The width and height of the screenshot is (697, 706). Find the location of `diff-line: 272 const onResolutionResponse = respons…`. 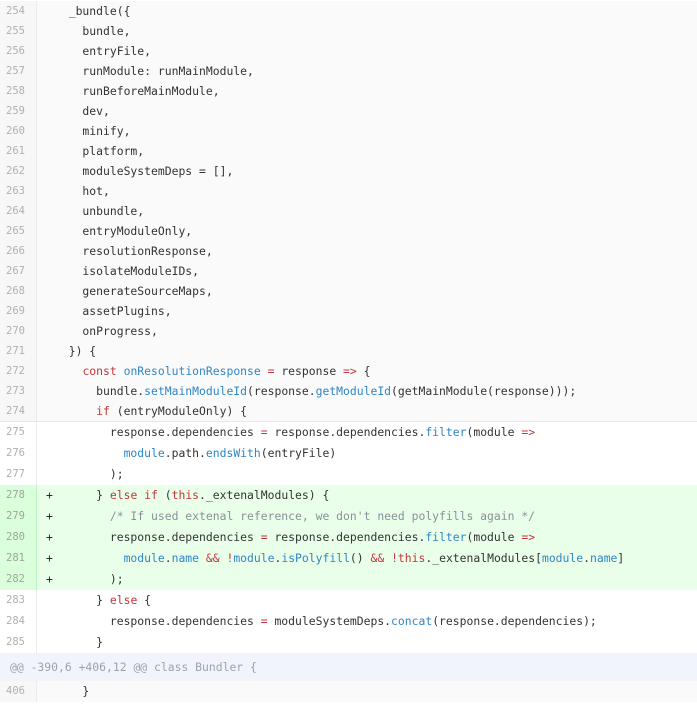

diff-line: 272 const onResolutionResponse = respons… is located at coordinates (348, 371).